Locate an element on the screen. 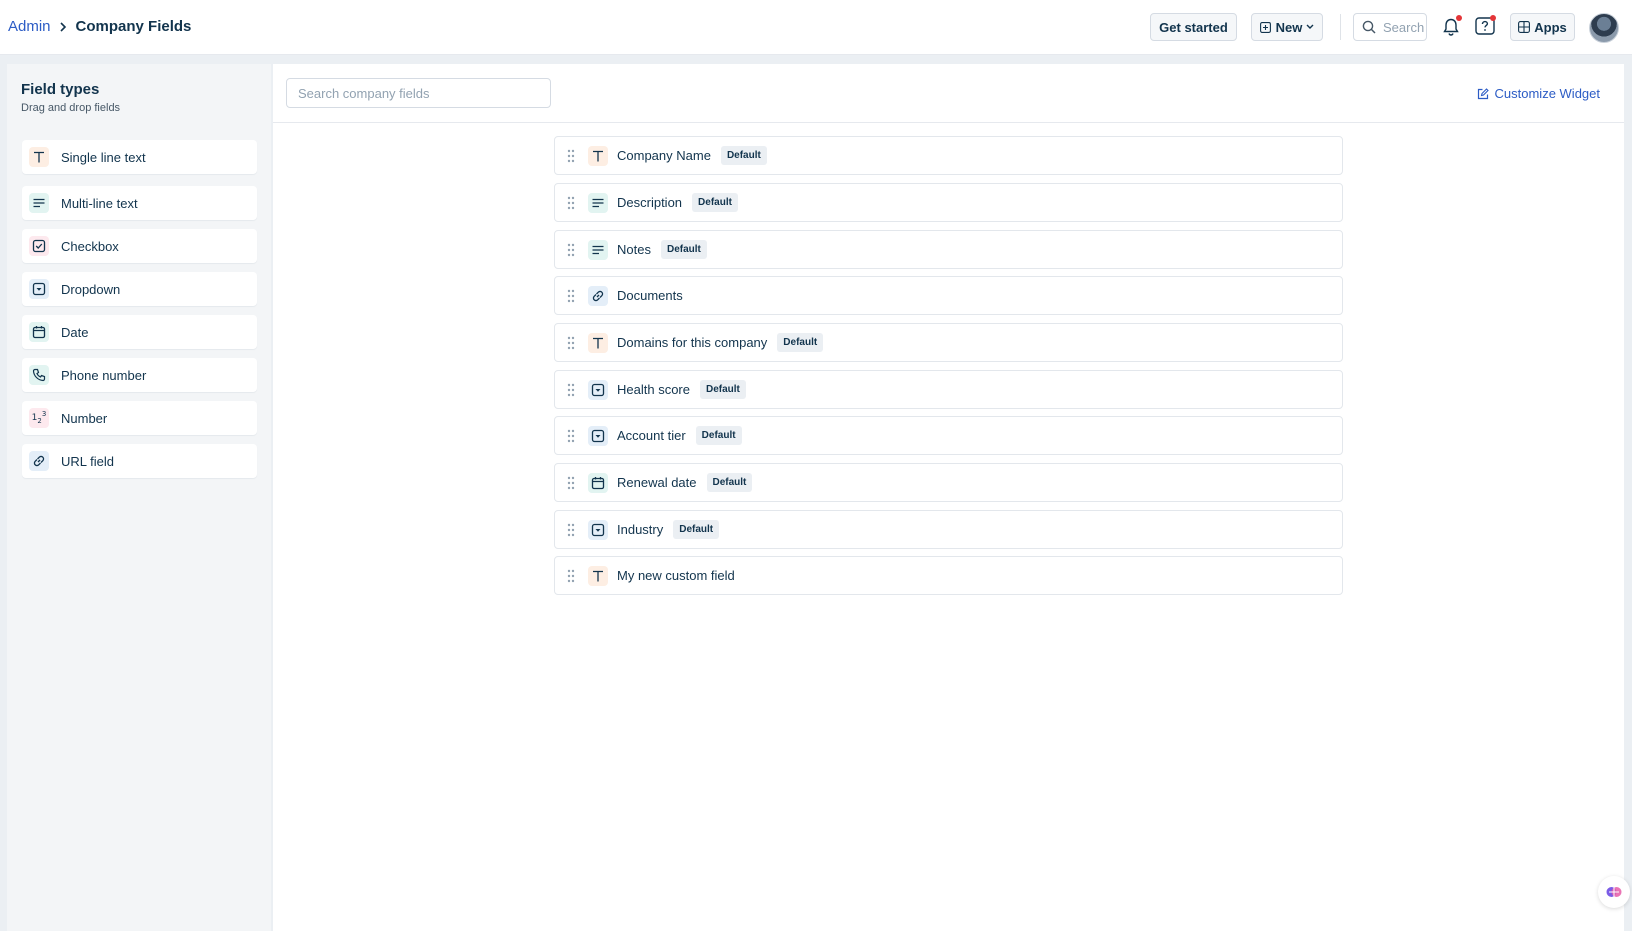 Image resolution: width=1632 pixels, height=931 pixels. field-row-notes: Notes Default is located at coordinates (948, 249).